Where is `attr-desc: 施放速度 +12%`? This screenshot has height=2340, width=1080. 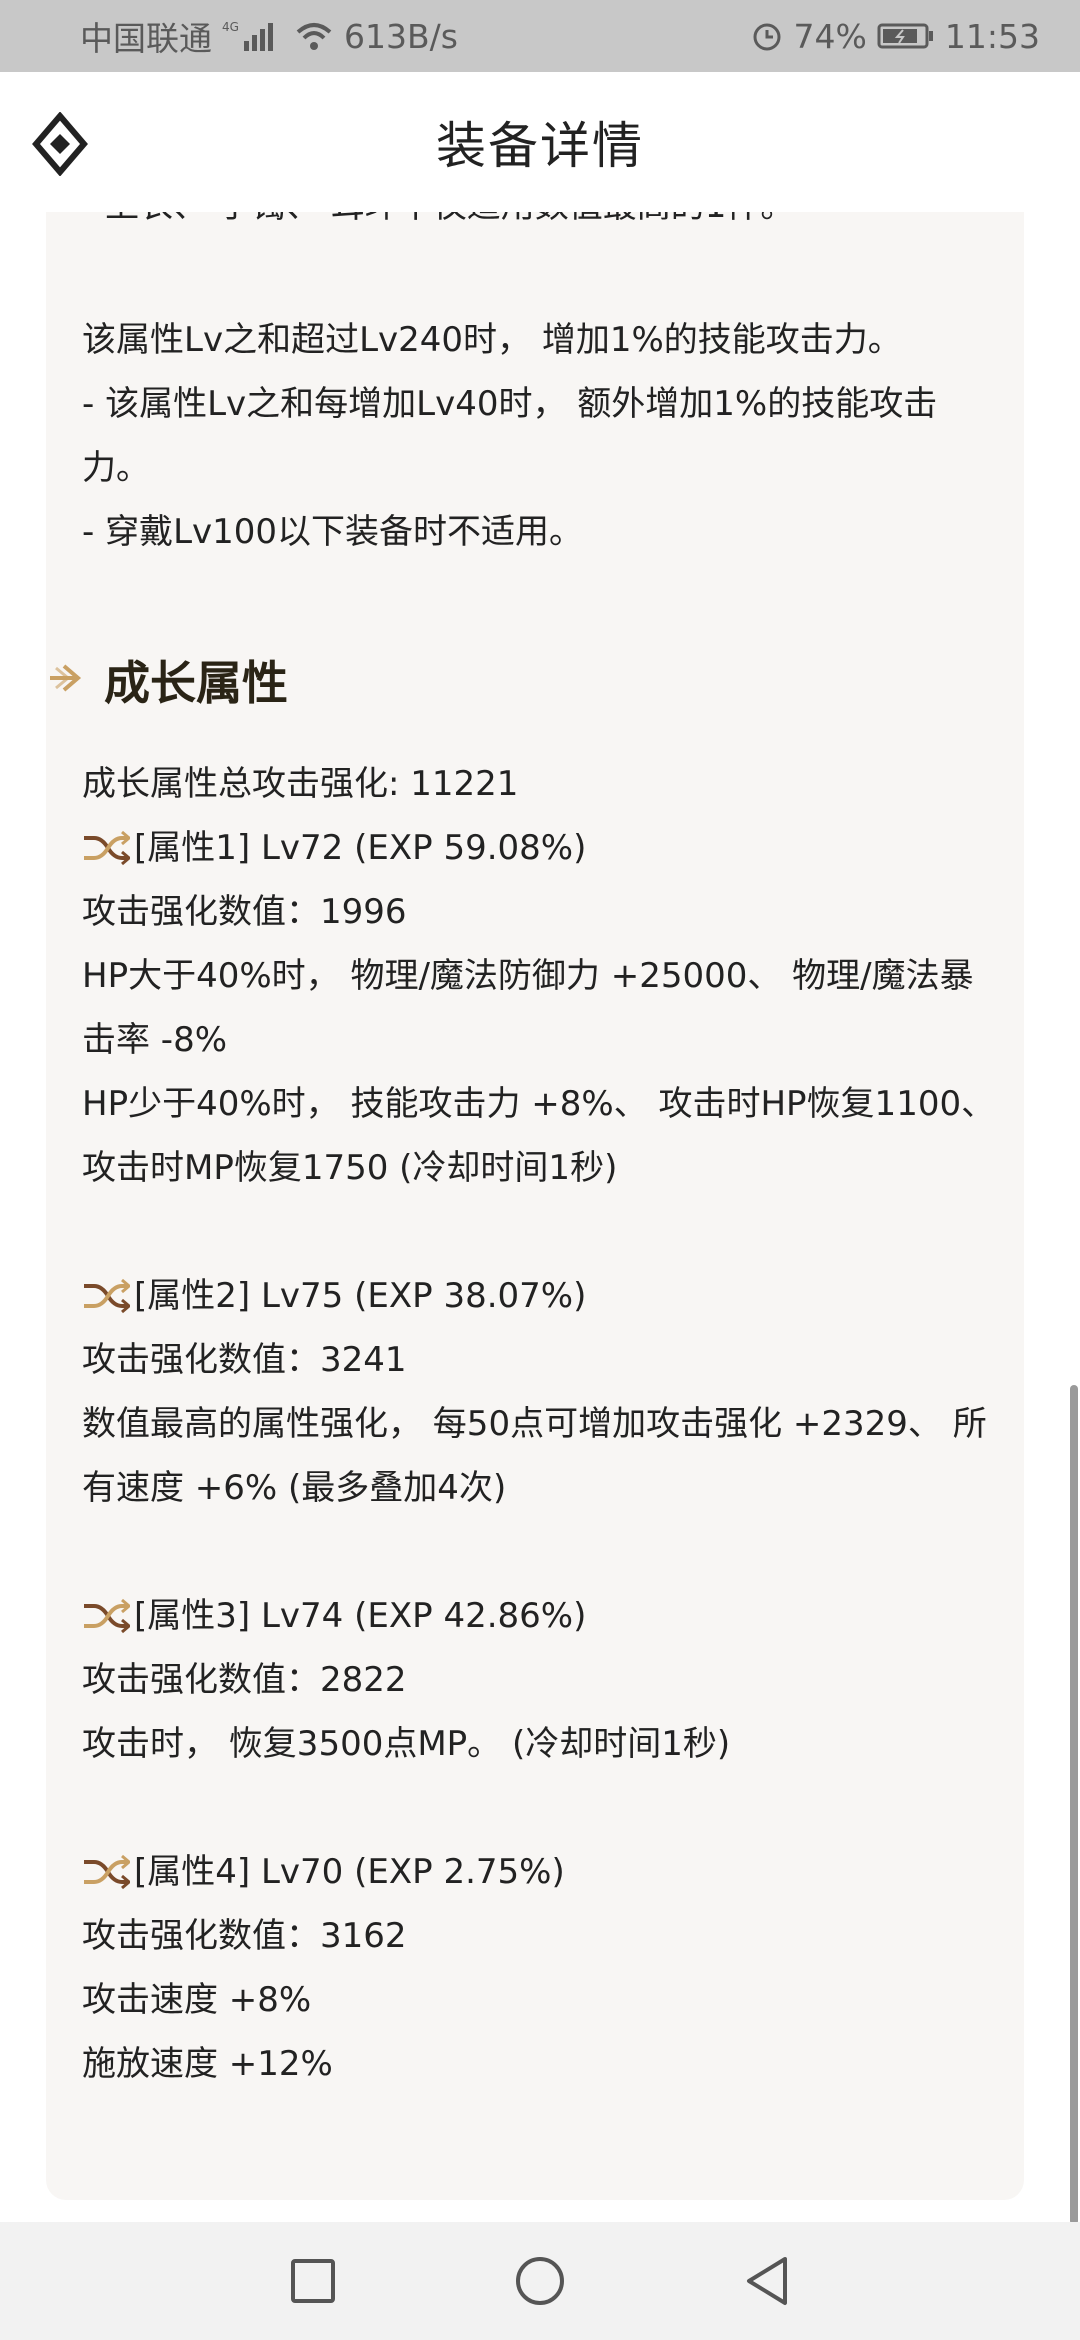
attr-desc: 施放速度 +12% is located at coordinates (207, 2064).